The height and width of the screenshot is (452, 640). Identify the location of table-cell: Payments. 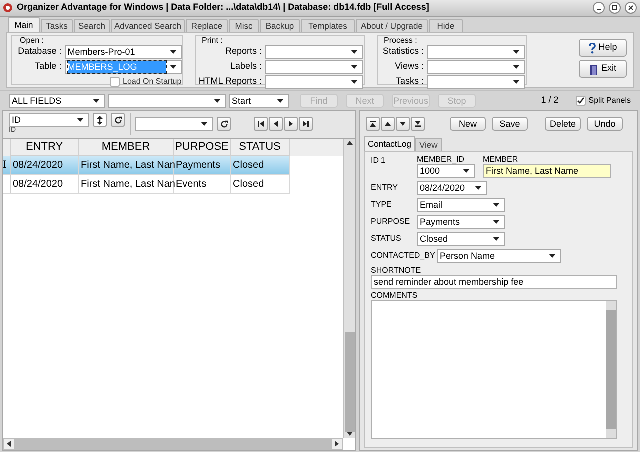
(202, 165).